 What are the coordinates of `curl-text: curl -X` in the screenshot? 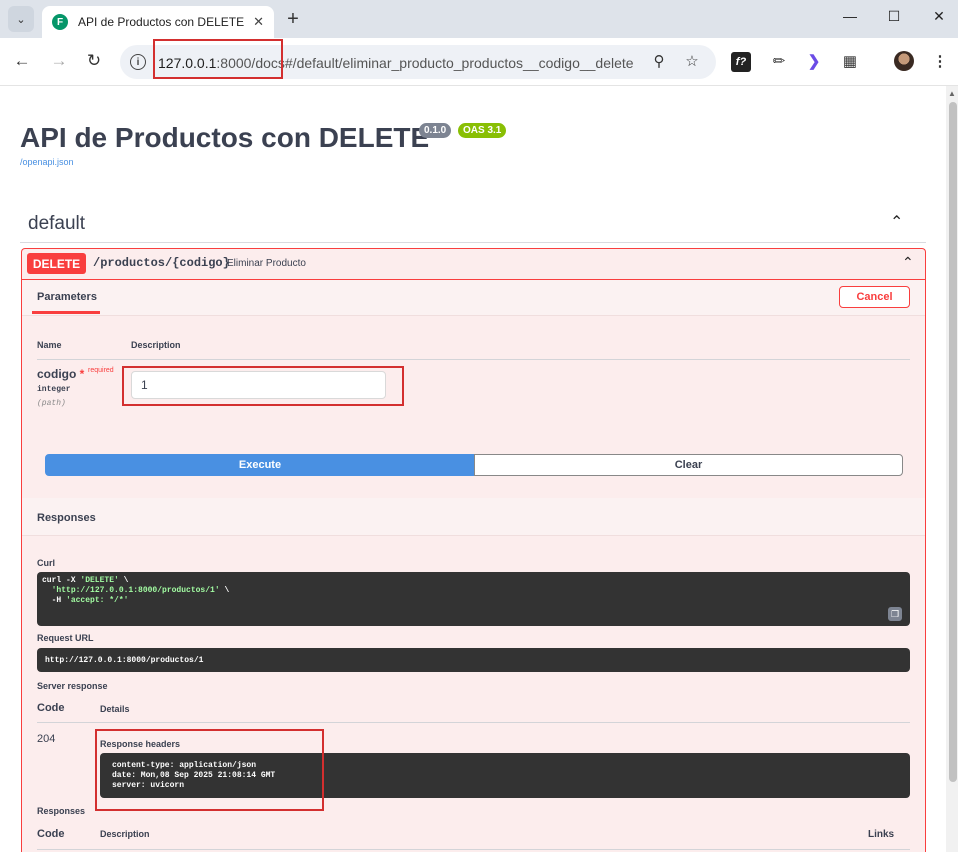 It's located at (61, 580).